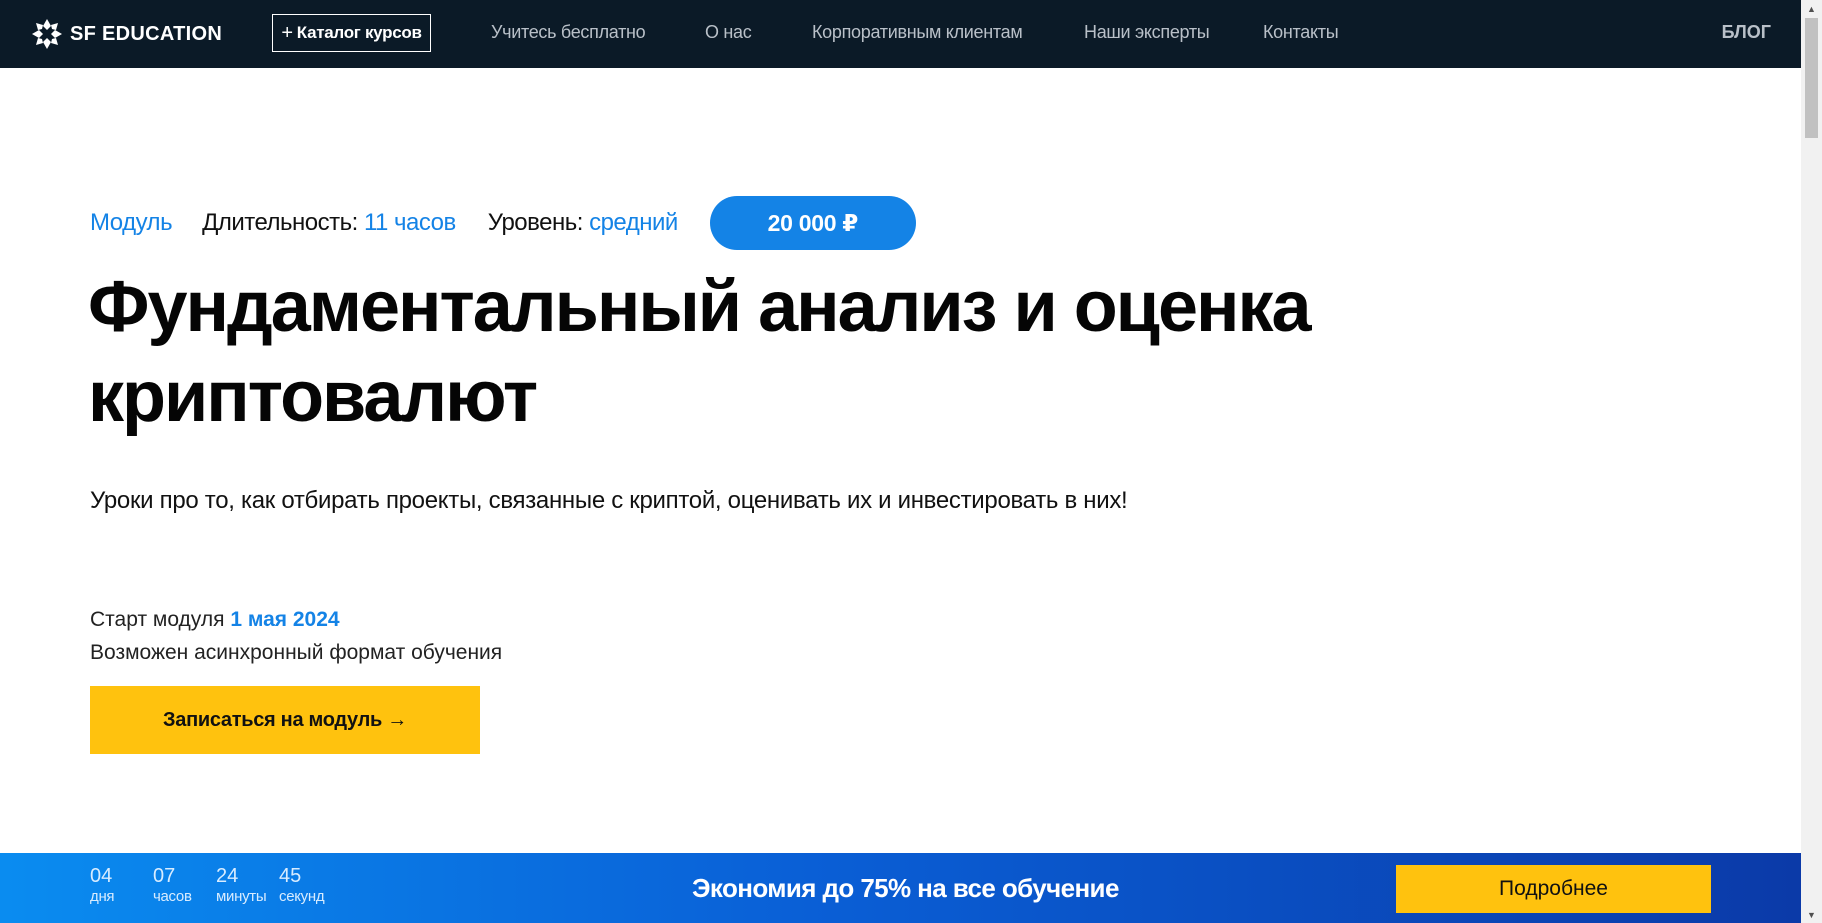  I want to click on catalog-button: + Каталог курсов, so click(351, 33).